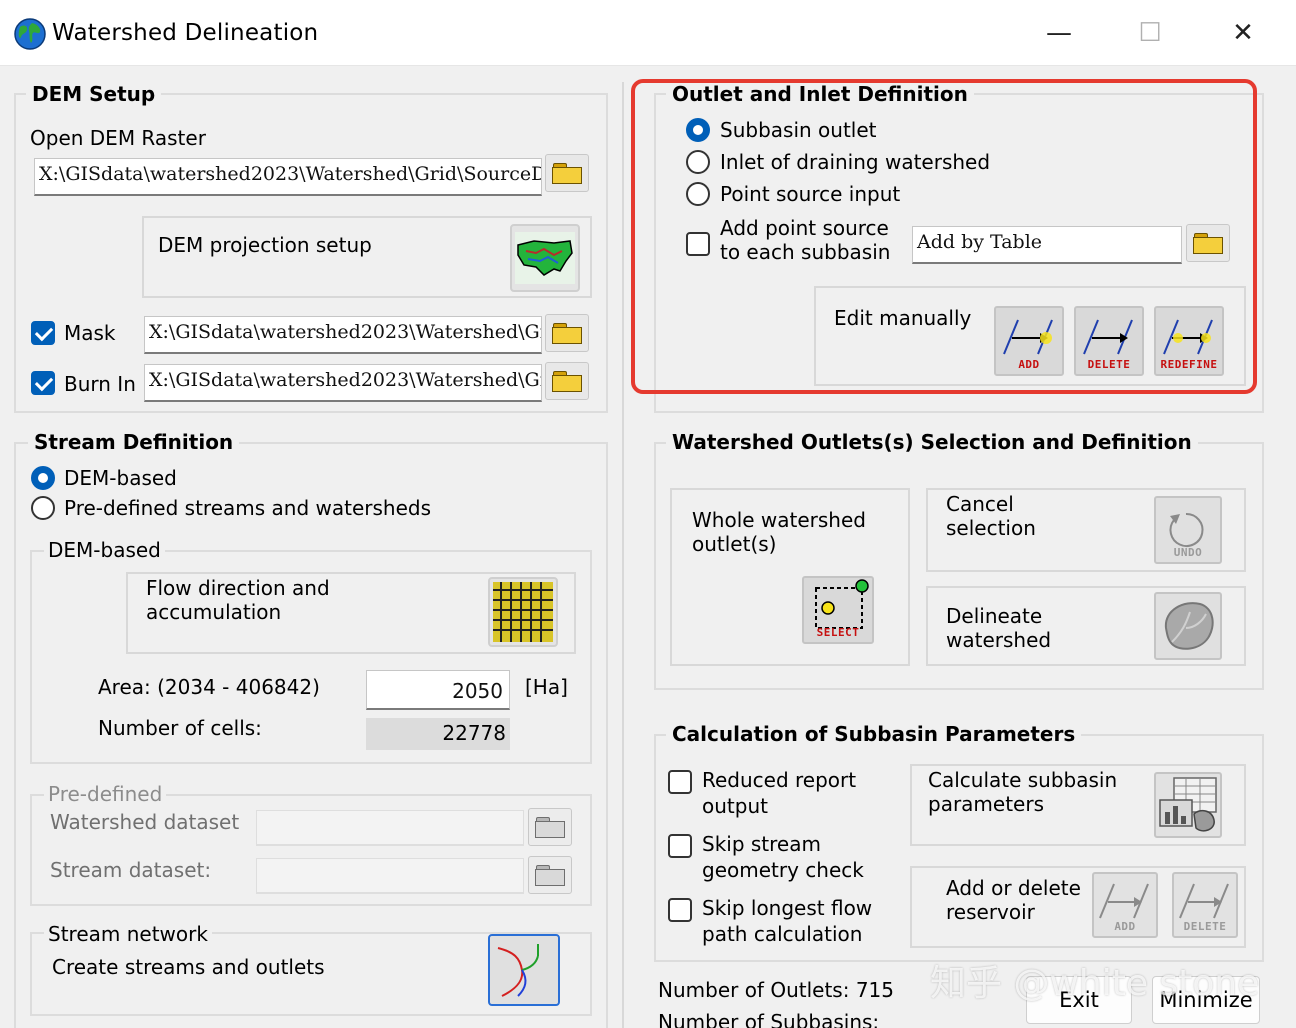  What do you see at coordinates (100, 384) in the screenshot?
I see `burn-in-label: Burn In` at bounding box center [100, 384].